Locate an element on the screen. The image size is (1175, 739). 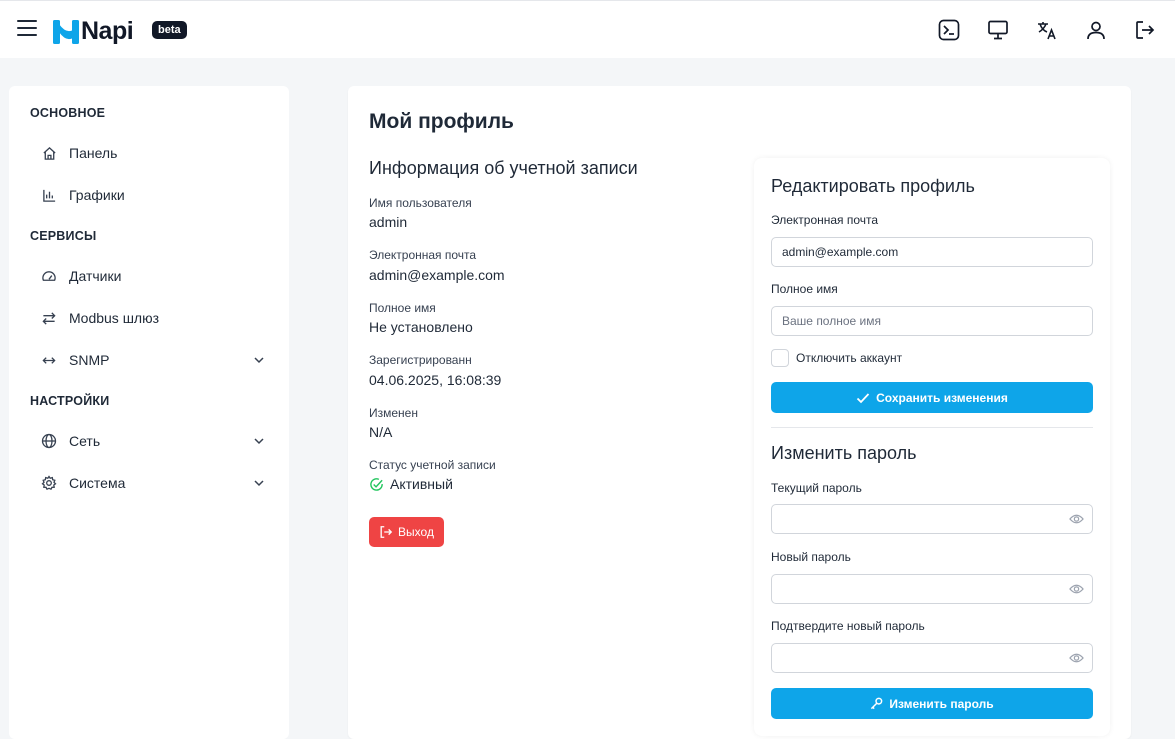
logo: Napi is located at coordinates (93, 31).